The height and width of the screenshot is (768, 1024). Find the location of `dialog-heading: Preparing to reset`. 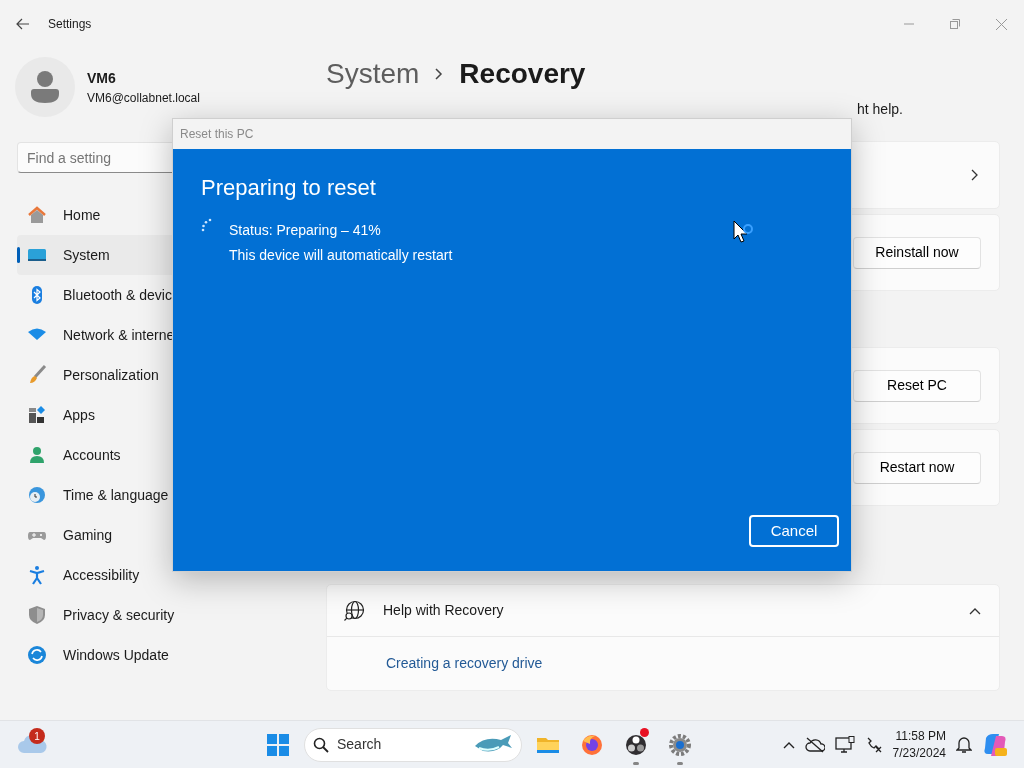

dialog-heading: Preparing to reset is located at coordinates (289, 188).